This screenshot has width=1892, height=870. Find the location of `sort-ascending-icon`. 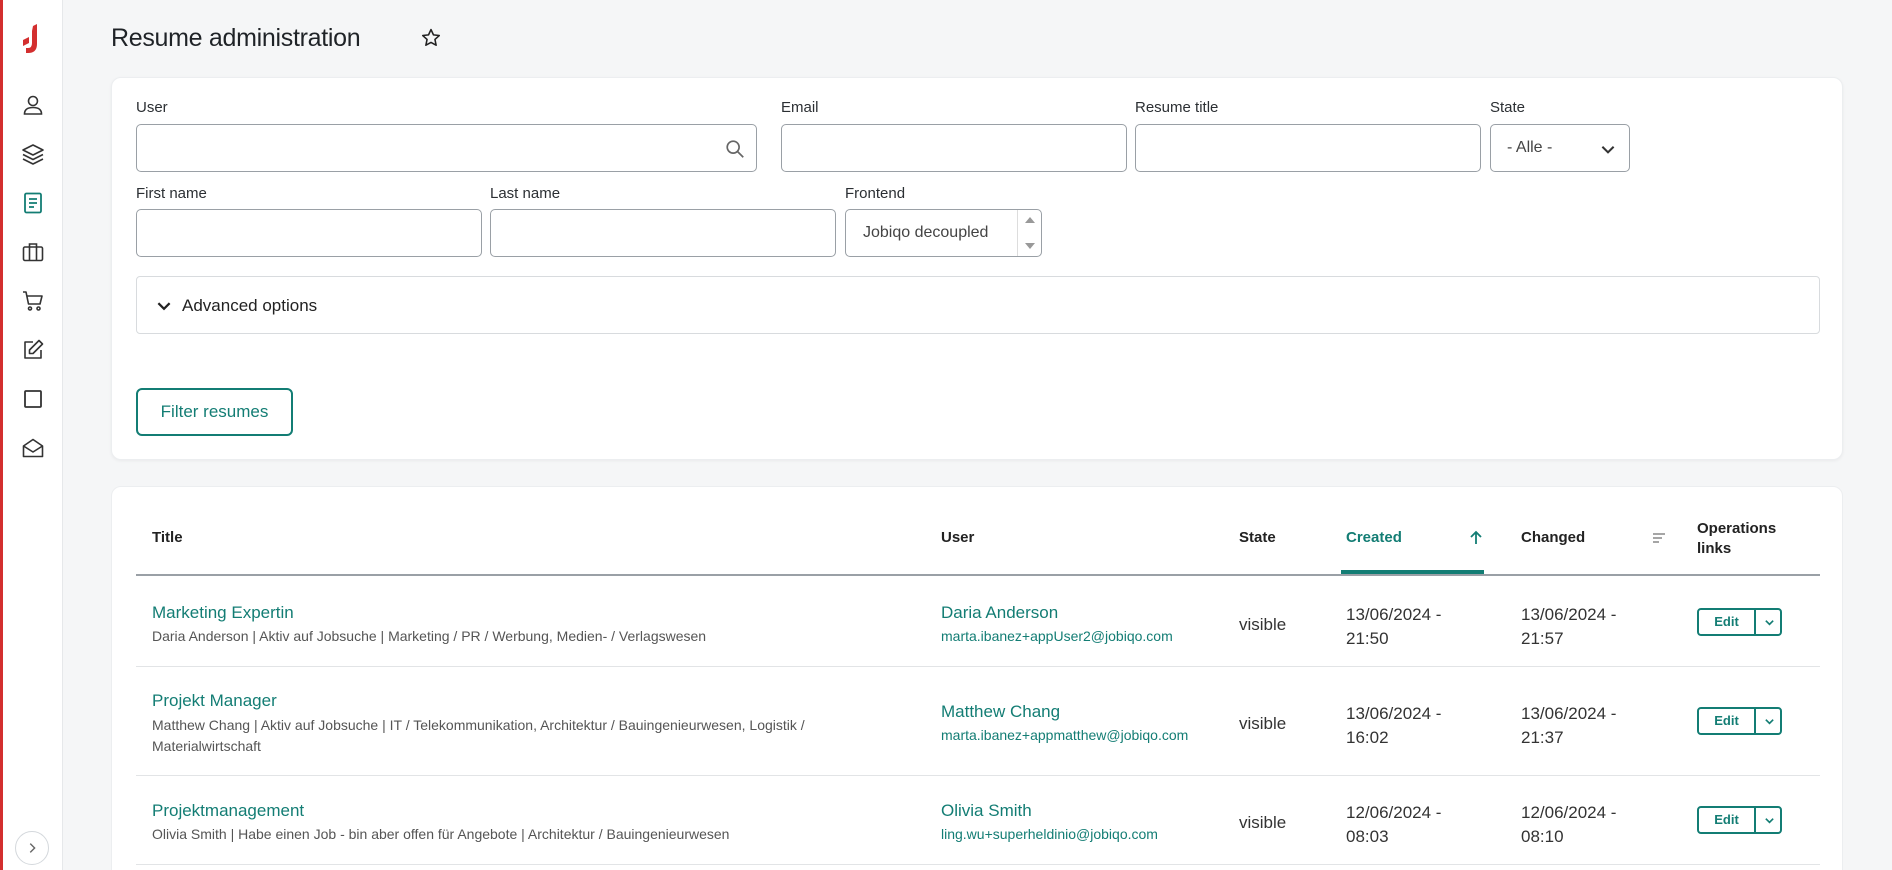

sort-ascending-icon is located at coordinates (1476, 538).